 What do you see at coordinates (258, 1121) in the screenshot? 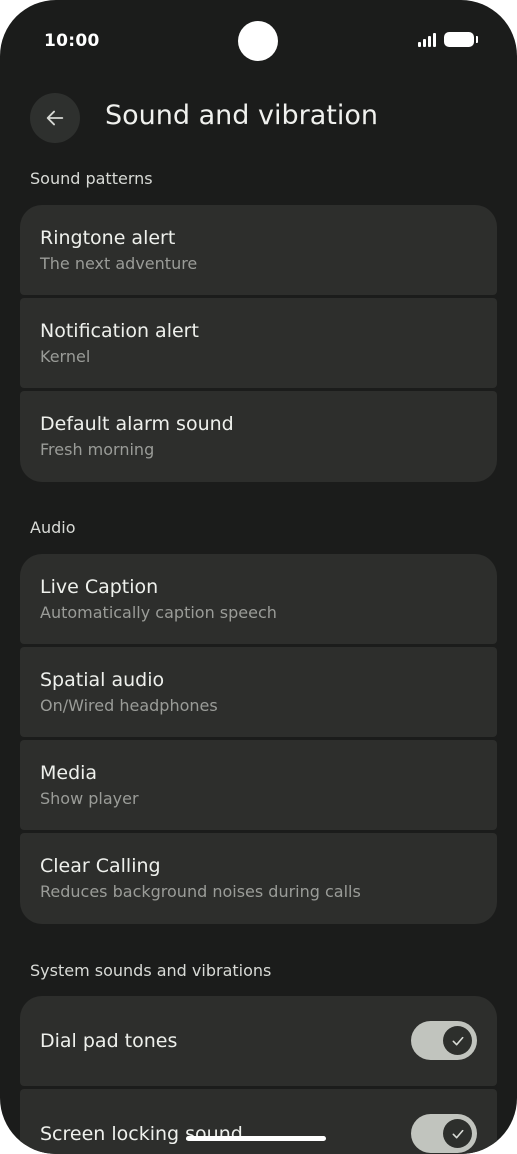
I see `screen-locking-sound-item: Screen locking sound` at bounding box center [258, 1121].